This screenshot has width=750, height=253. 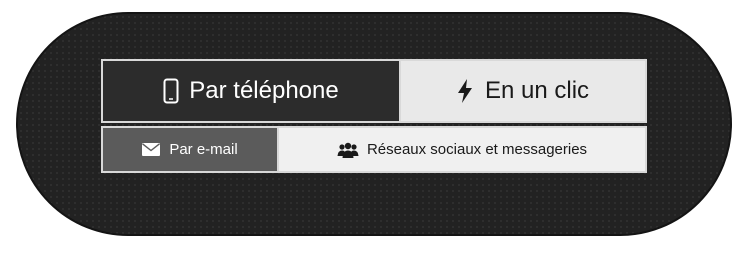 I want to click on tab-par-email: Par e-mail, so click(x=191, y=149).